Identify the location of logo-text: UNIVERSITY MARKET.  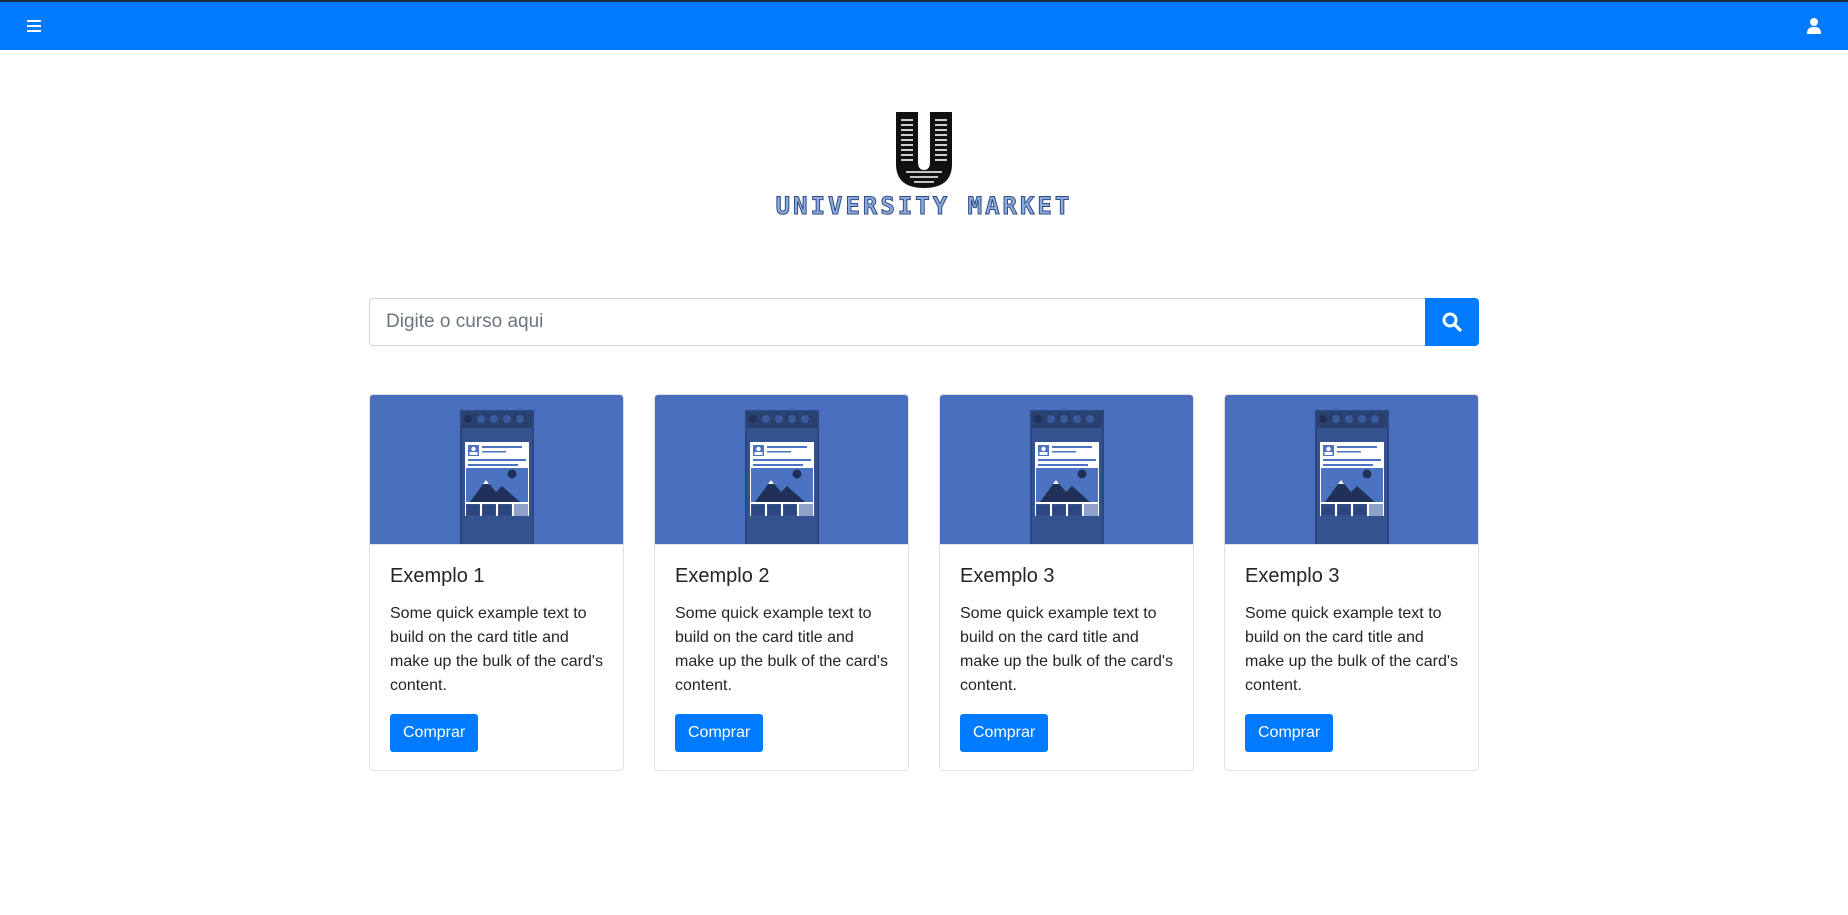
(924, 206).